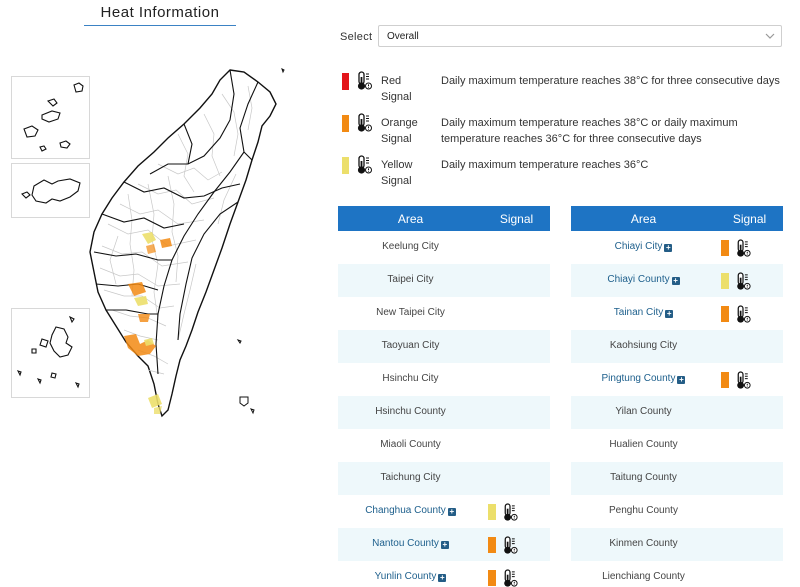 This screenshot has width=800, height=587. I want to click on area-name: Kinmen County, so click(643, 543).